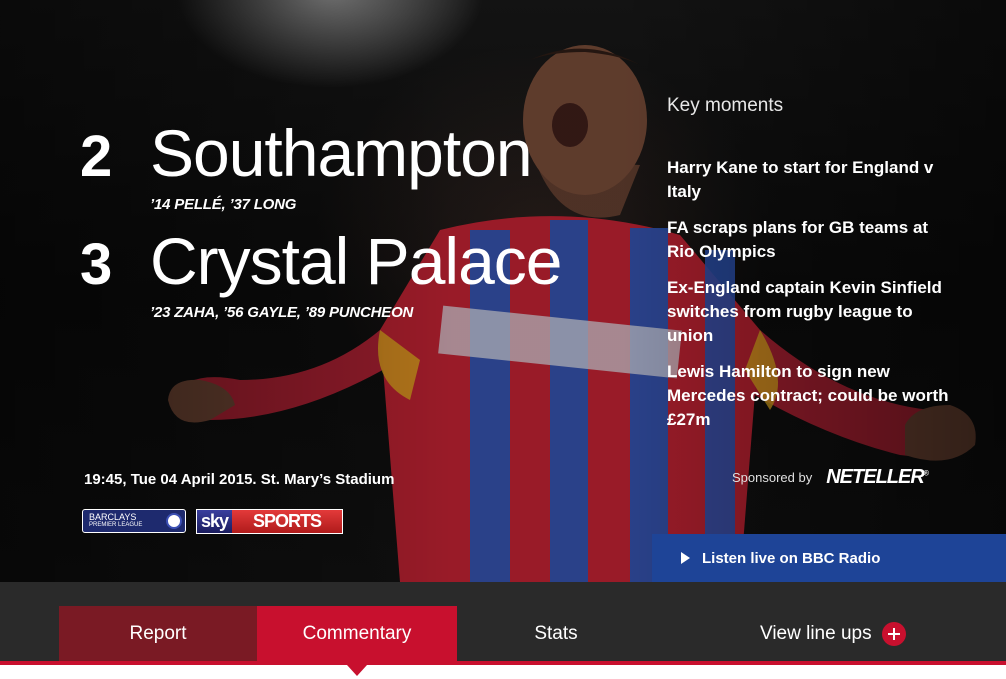 The image size is (1006, 679). Describe the element at coordinates (96, 264) in the screenshot. I see `away-score: 3` at that location.